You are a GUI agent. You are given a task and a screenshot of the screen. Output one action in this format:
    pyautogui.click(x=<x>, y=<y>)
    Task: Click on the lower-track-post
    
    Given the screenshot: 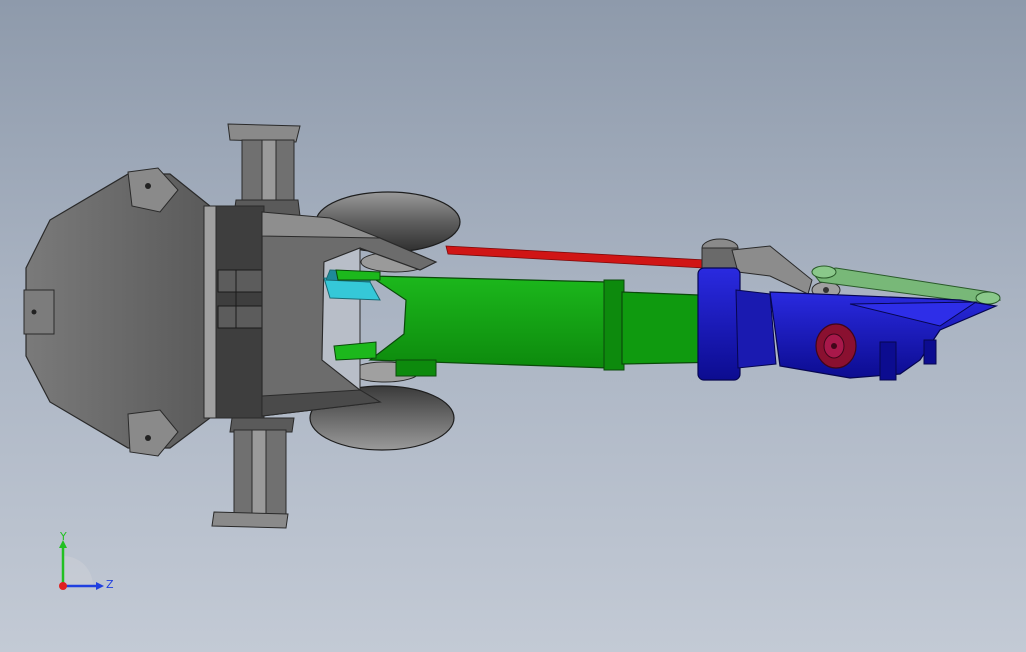 What is the action you would take?
    pyautogui.click(x=253, y=473)
    